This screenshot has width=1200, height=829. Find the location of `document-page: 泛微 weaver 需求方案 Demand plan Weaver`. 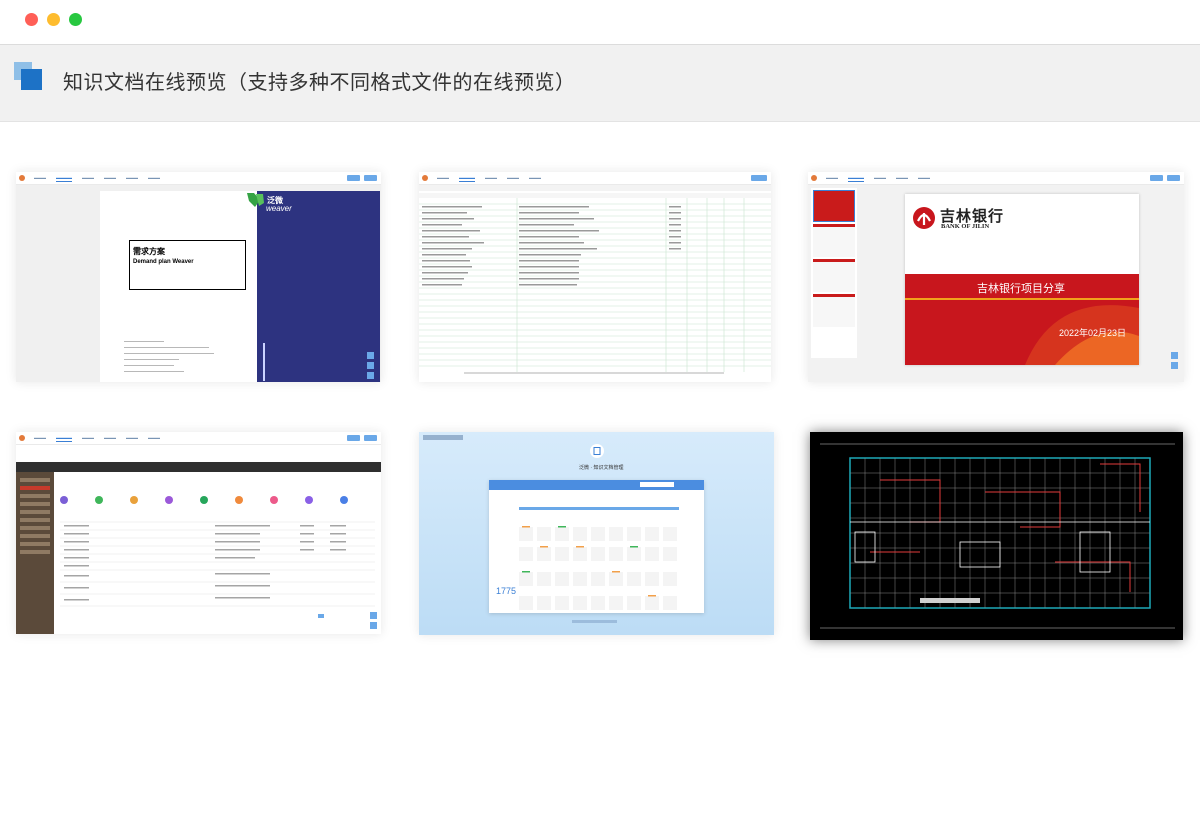

document-page: 泛微 weaver 需求方案 Demand plan Weaver is located at coordinates (240, 286).